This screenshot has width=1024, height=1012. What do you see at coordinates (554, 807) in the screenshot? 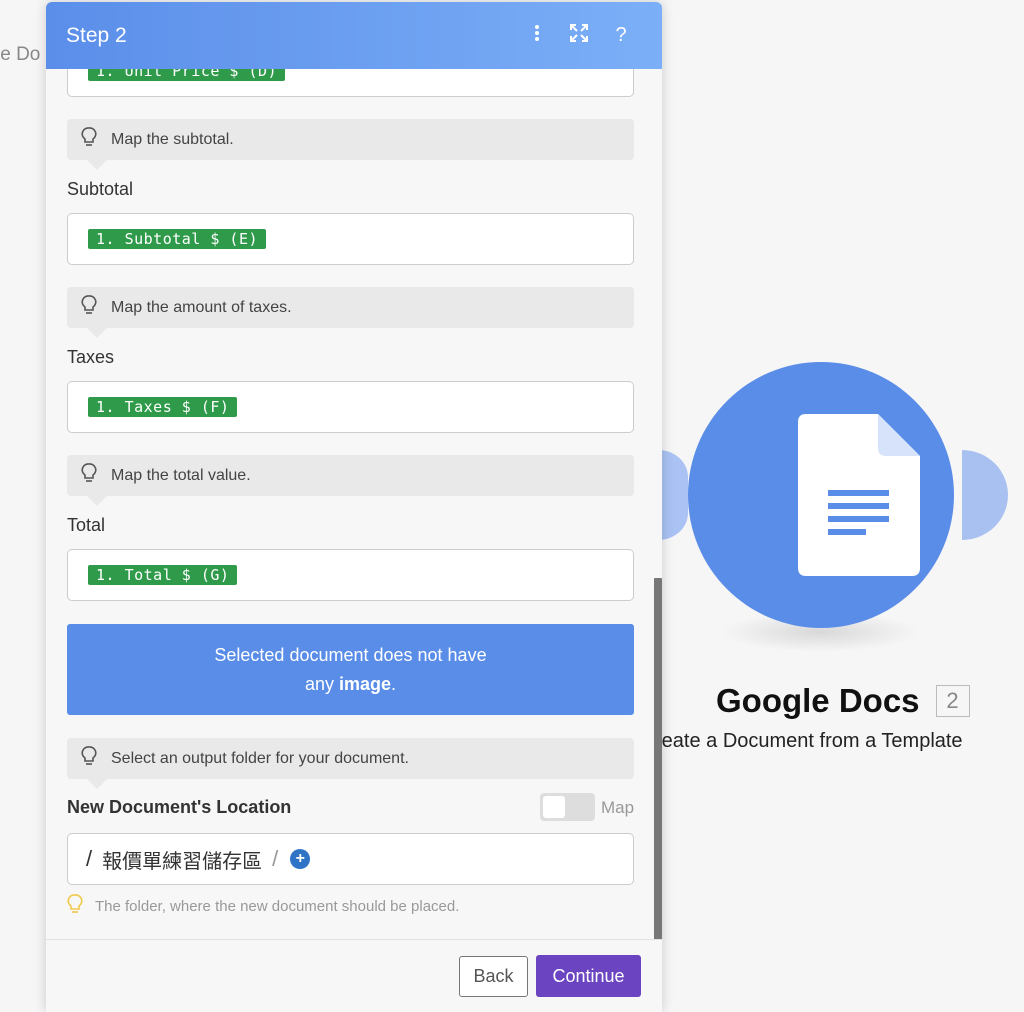
I see `toggle-knob` at bounding box center [554, 807].